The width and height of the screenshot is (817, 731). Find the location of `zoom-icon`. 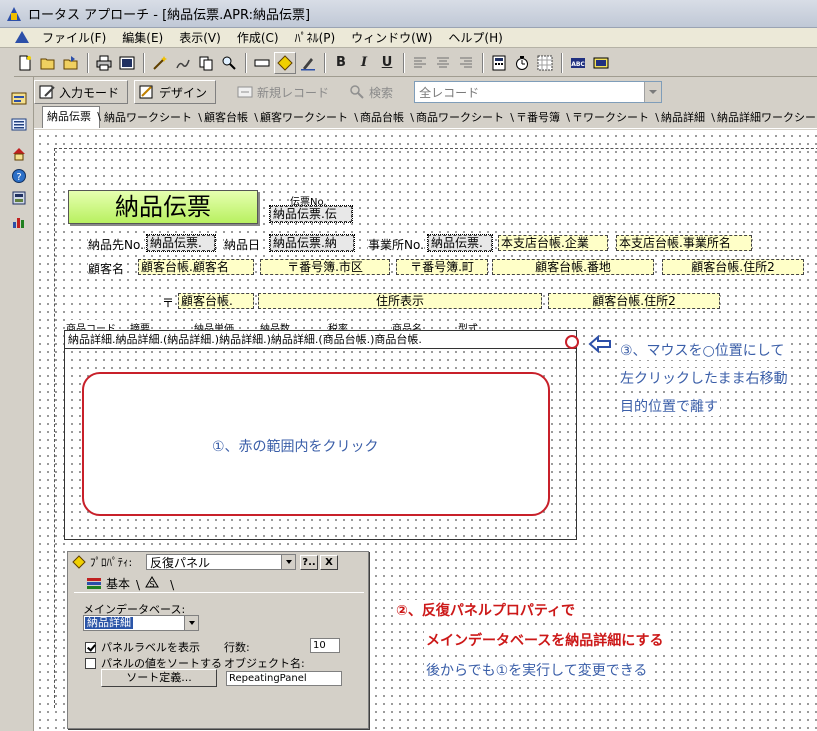

zoom-icon is located at coordinates (229, 63).